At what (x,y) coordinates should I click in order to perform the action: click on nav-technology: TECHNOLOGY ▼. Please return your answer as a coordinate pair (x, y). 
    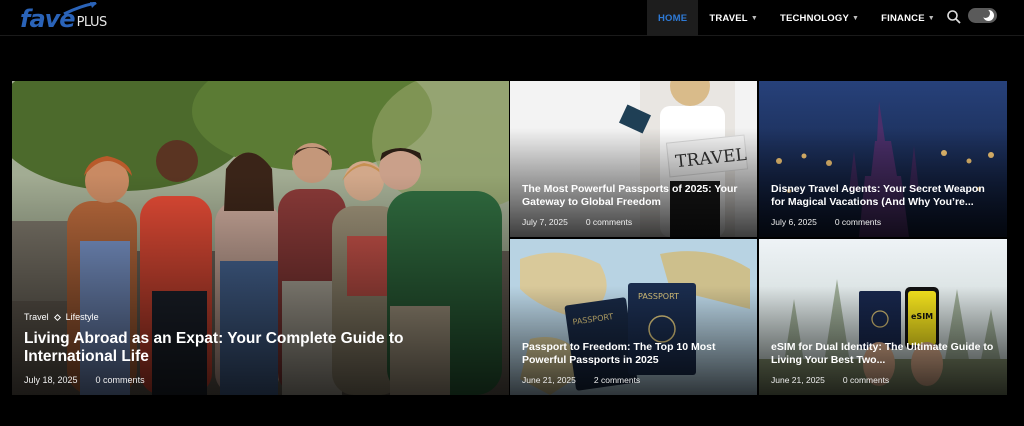
    Looking at the image, I should click on (819, 18).